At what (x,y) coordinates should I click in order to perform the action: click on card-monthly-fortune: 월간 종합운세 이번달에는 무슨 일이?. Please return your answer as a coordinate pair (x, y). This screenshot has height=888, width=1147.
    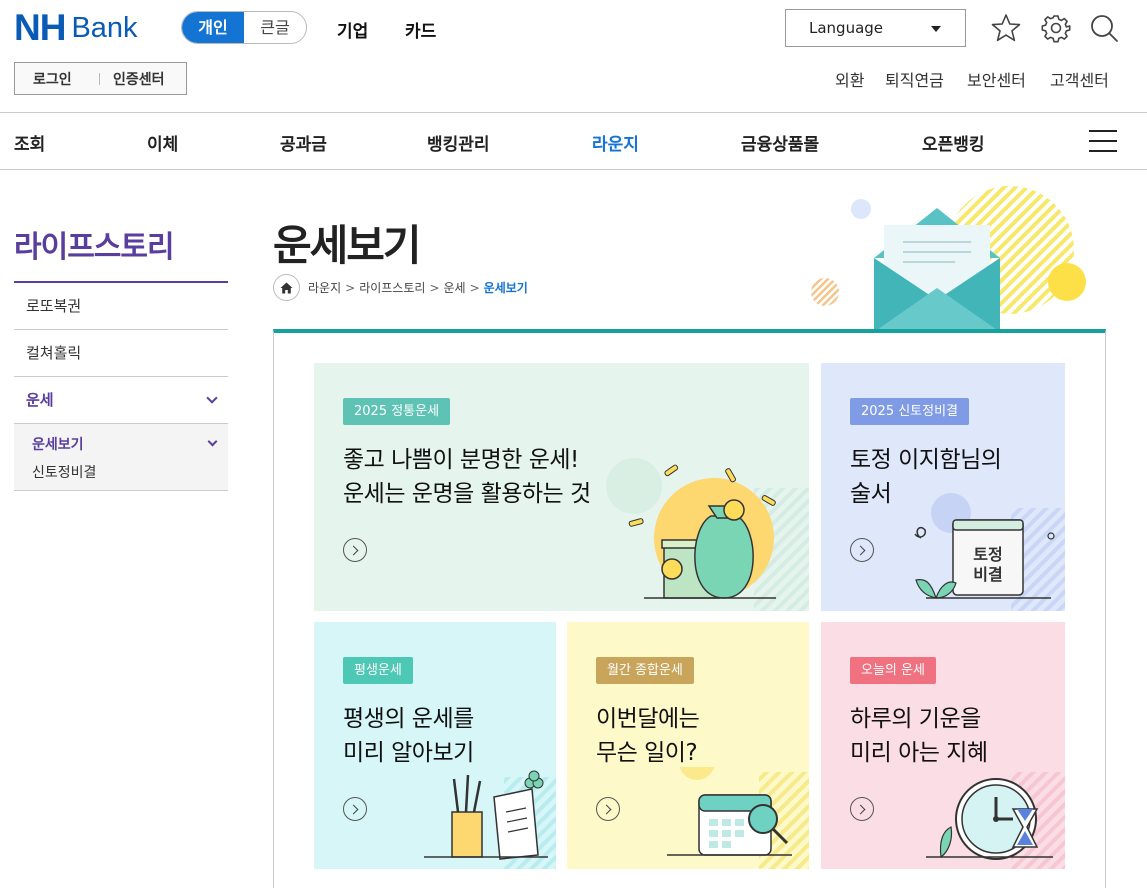
    Looking at the image, I should click on (688, 745).